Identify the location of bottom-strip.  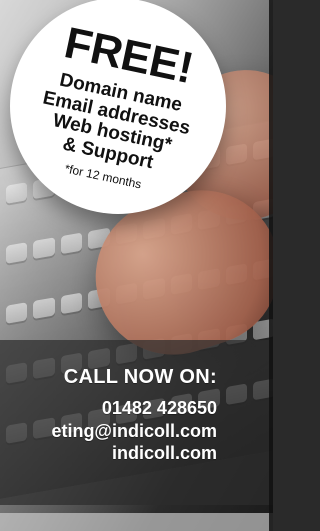
(136, 522).